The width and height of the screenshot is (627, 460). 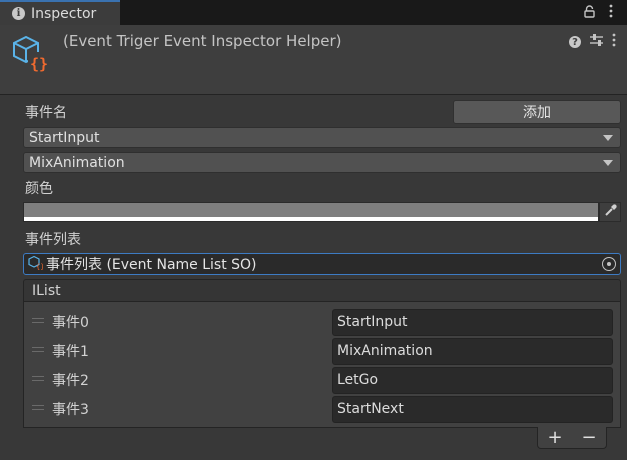 I want to click on ilist-header: IList, so click(x=322, y=290).